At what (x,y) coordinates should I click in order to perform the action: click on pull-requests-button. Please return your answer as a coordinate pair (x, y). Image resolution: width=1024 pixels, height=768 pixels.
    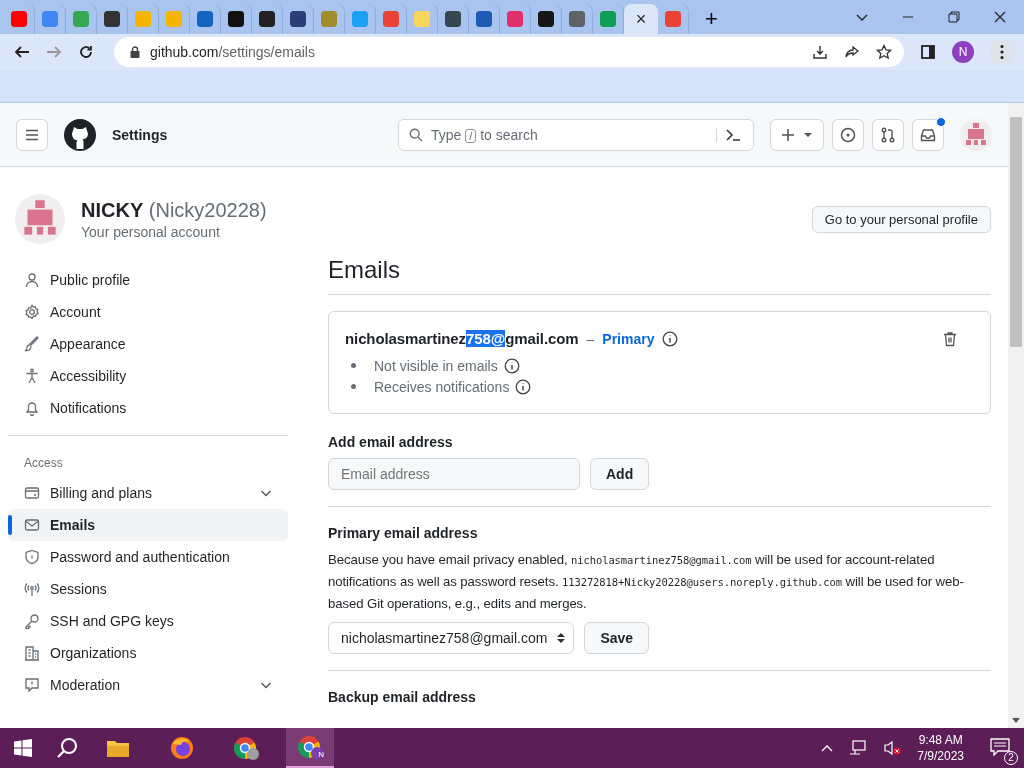
    Looking at the image, I should click on (888, 134).